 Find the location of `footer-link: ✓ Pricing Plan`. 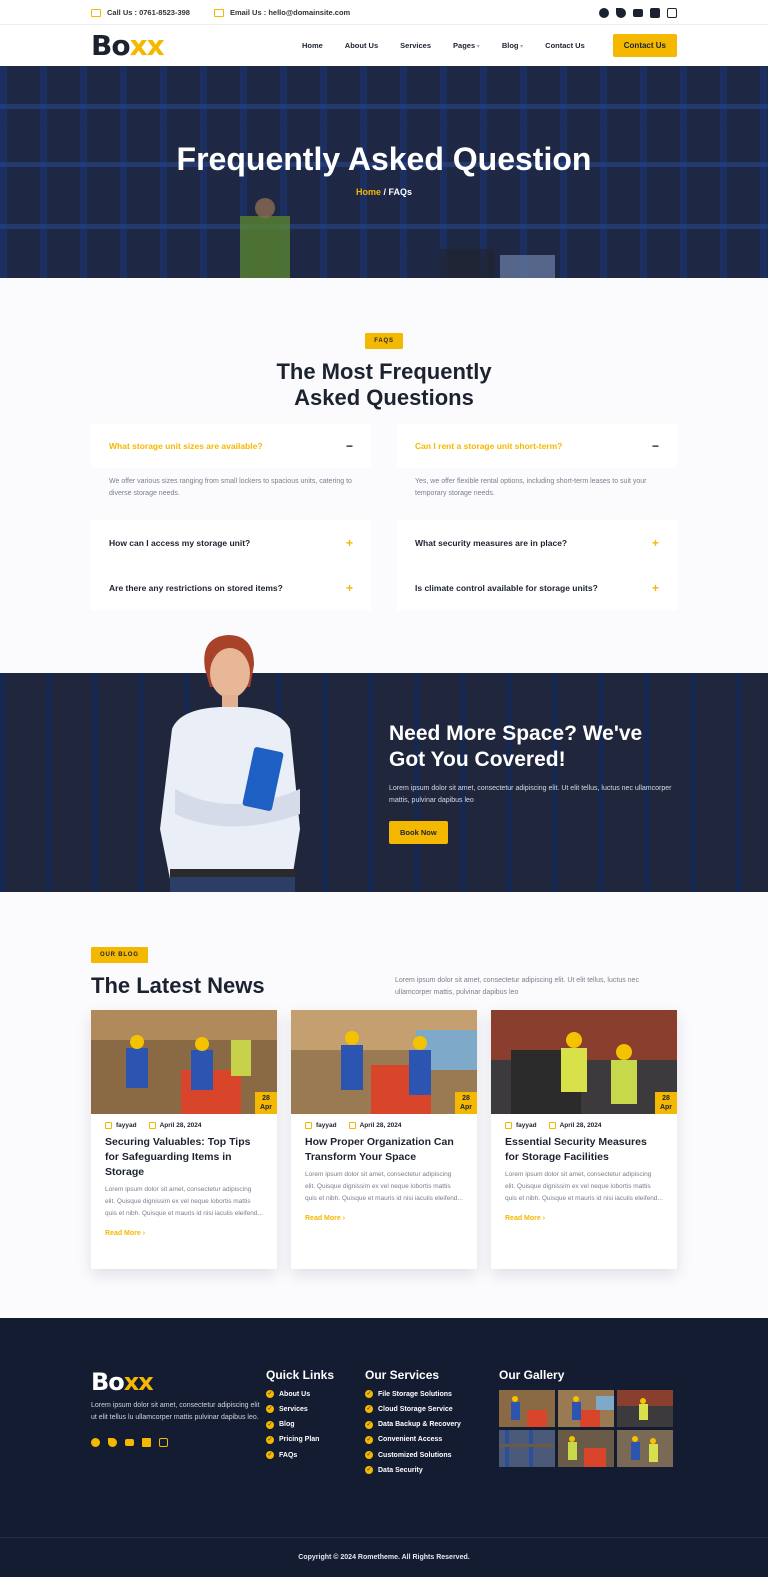

footer-link: ✓ Pricing Plan is located at coordinates (315, 1439).